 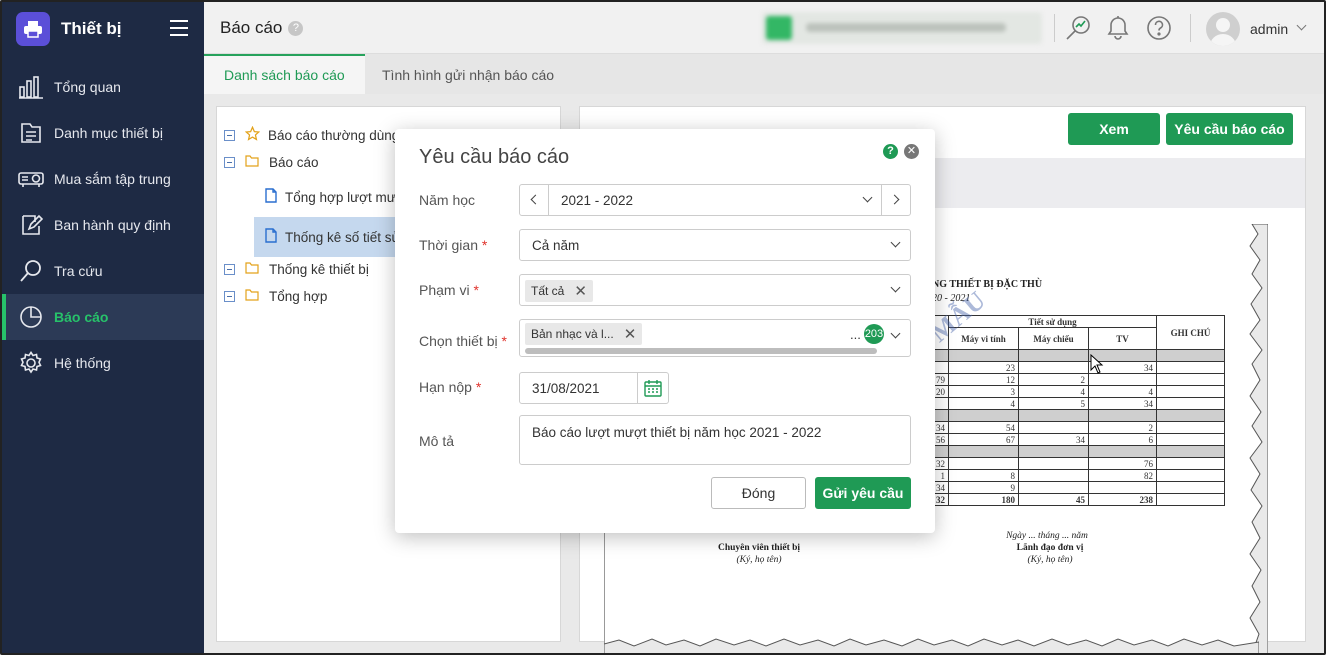 I want to click on tree-item-bao-cao: Báo cáo, so click(x=271, y=162).